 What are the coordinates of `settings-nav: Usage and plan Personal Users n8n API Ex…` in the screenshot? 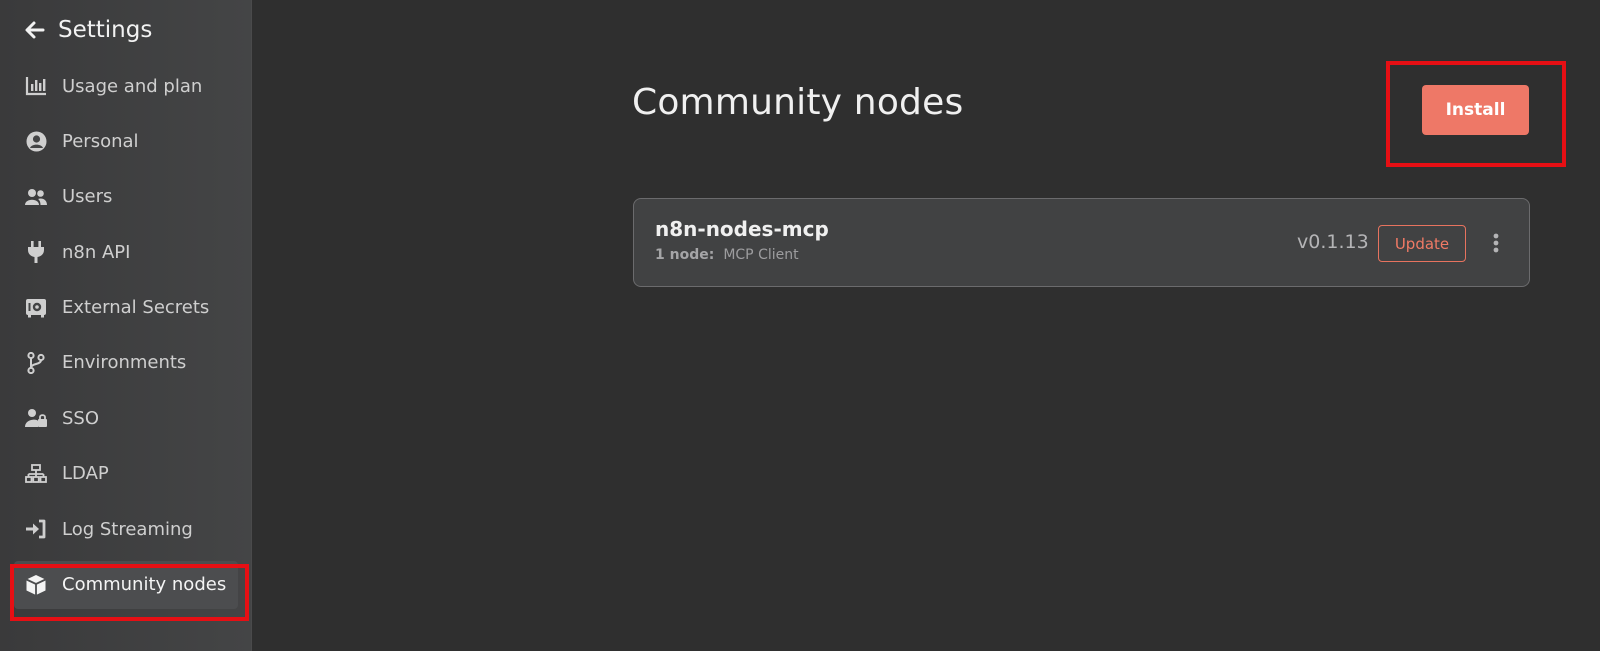 It's located at (126, 339).